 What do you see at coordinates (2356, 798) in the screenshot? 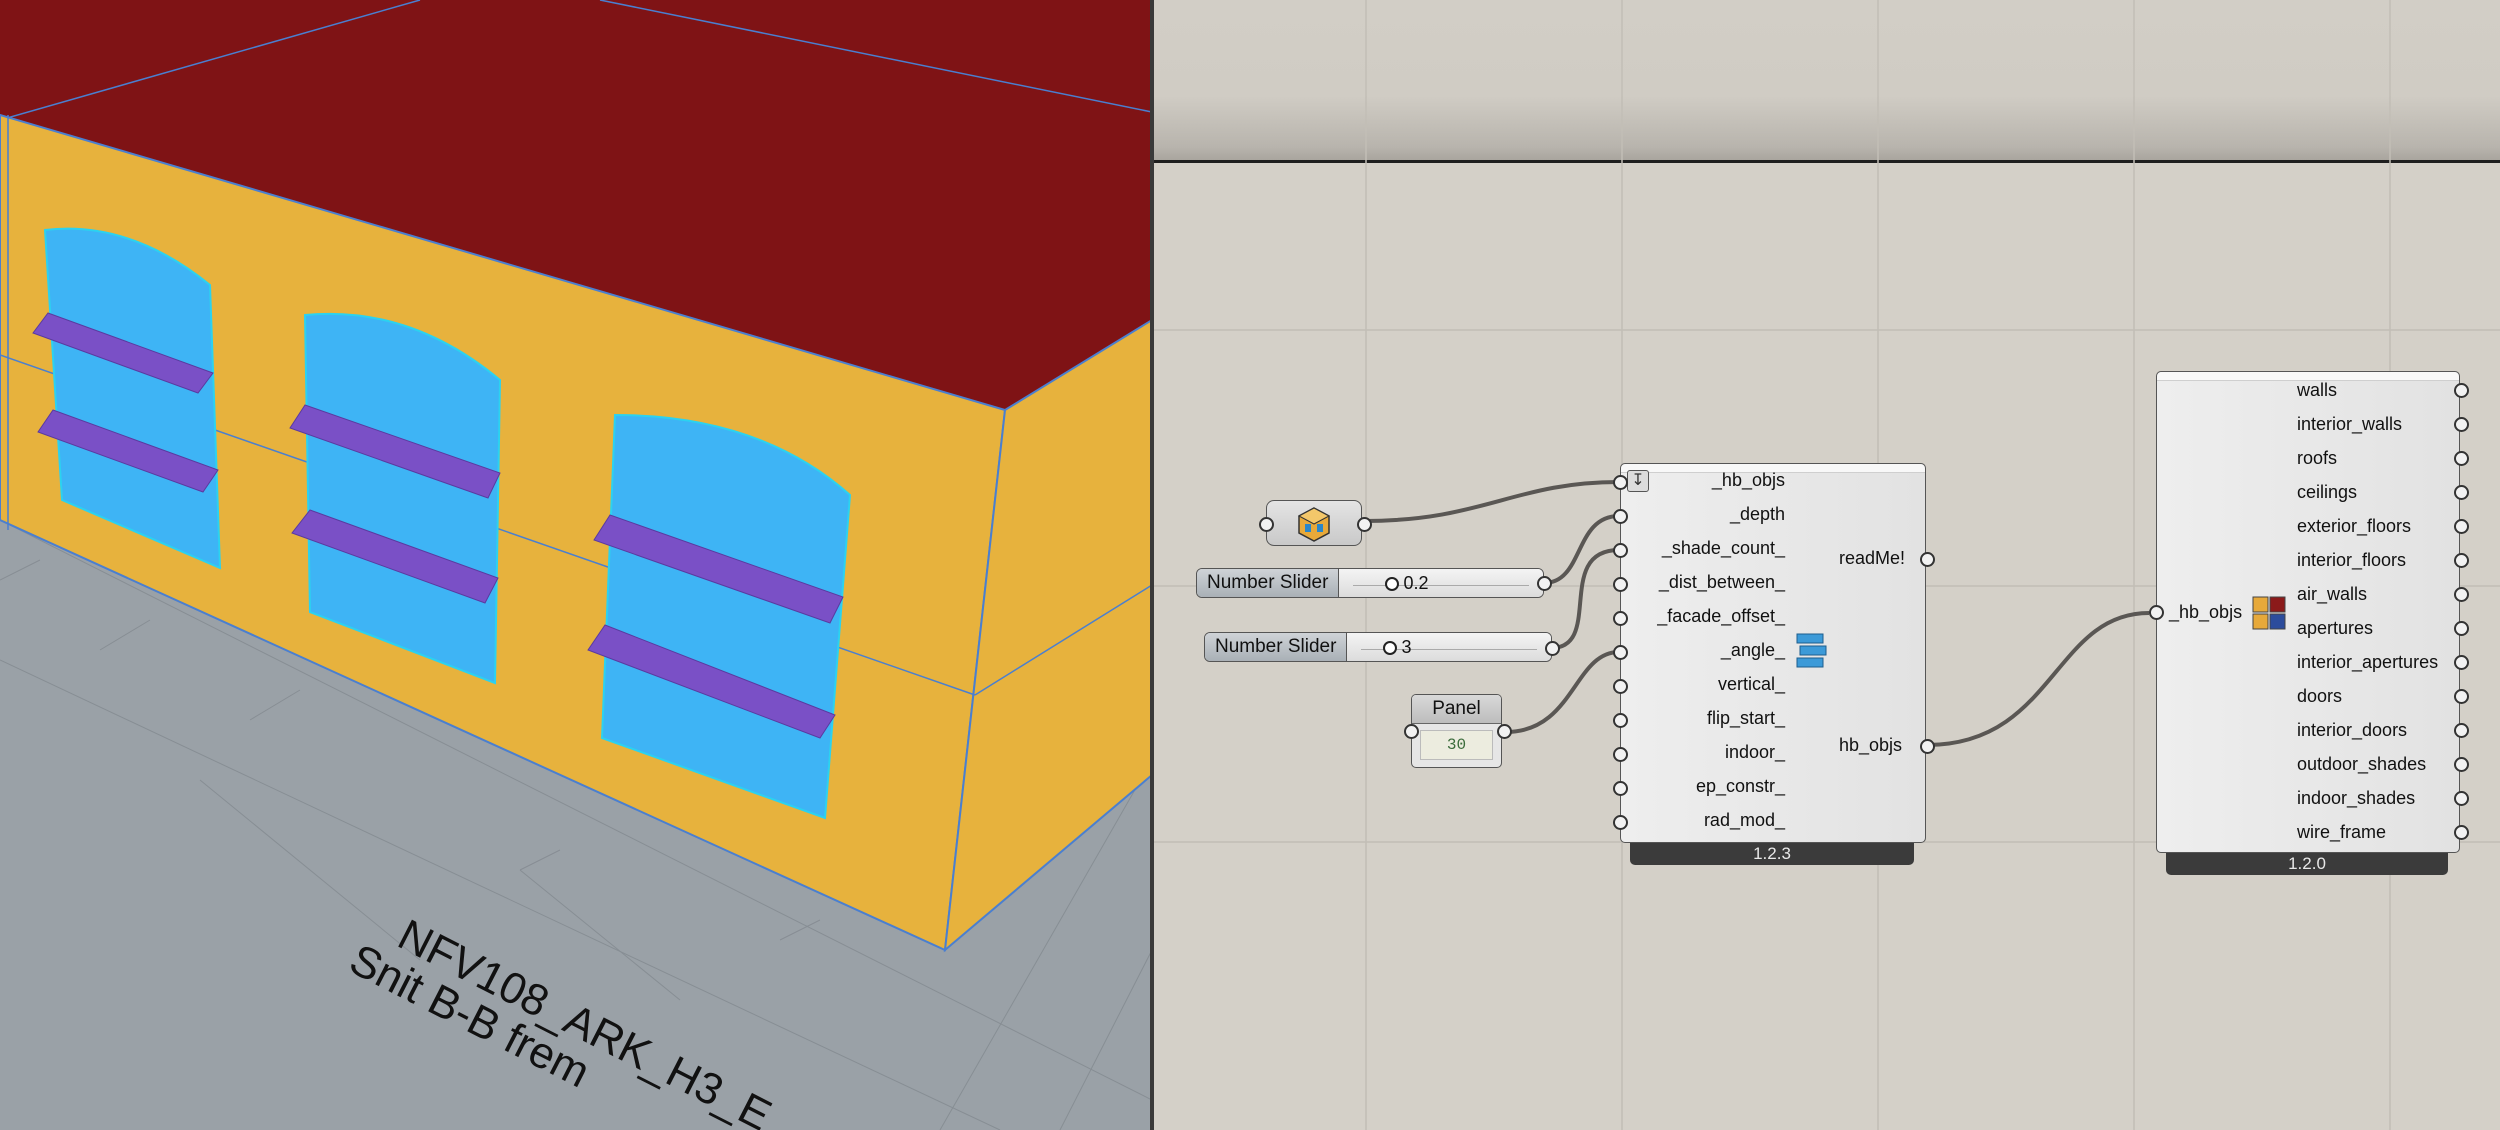
I see `output-indoor-shades: indoor_shades` at bounding box center [2356, 798].